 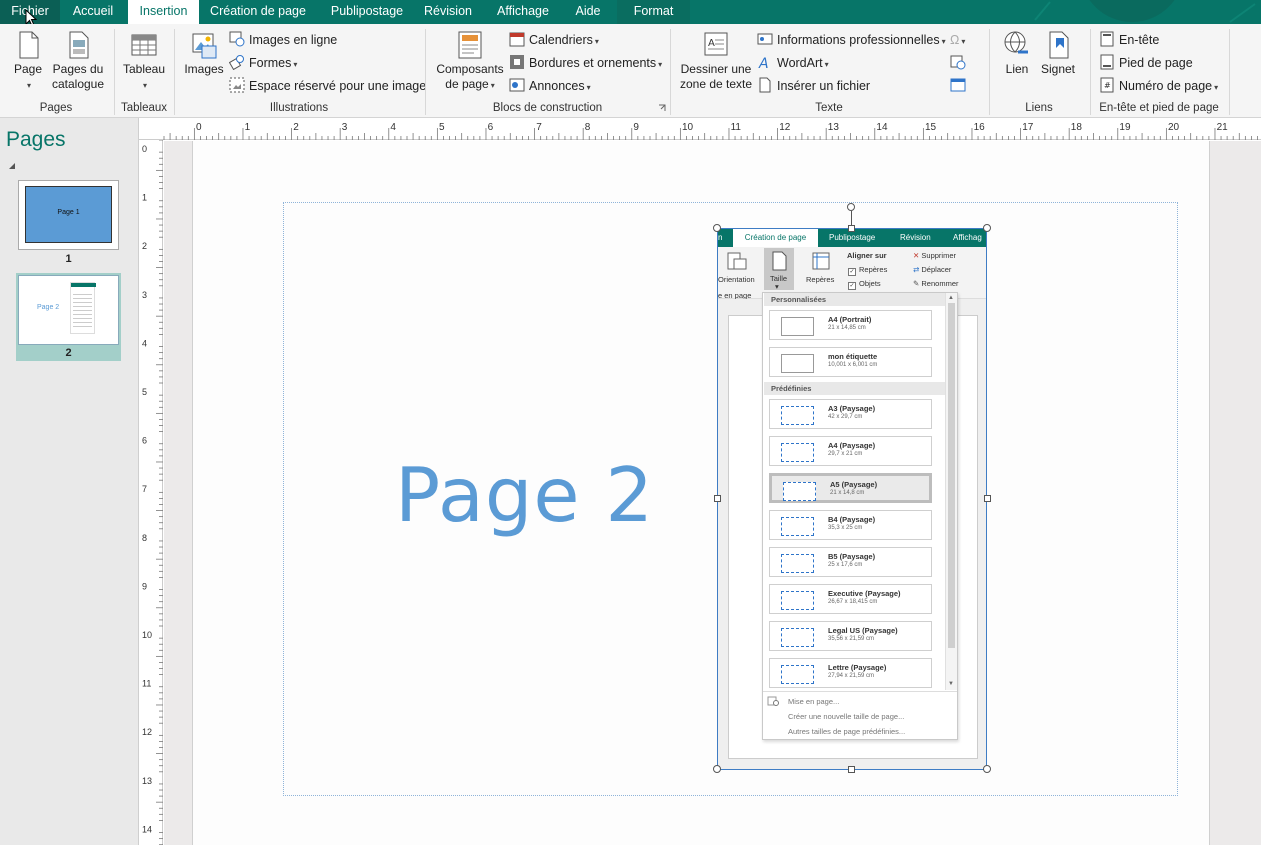 I want to click on inserer-un-fichier-button: Insérer un fichier, so click(x=813, y=86).